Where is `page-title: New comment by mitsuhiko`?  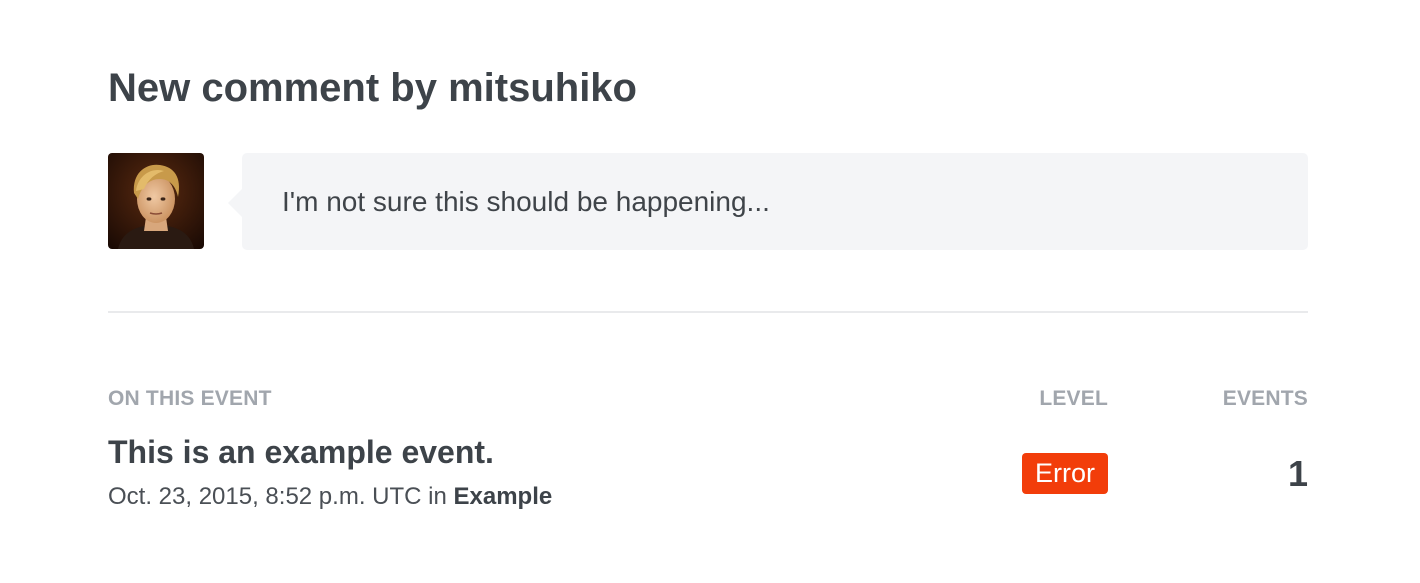 page-title: New comment by mitsuhiko is located at coordinates (372, 88).